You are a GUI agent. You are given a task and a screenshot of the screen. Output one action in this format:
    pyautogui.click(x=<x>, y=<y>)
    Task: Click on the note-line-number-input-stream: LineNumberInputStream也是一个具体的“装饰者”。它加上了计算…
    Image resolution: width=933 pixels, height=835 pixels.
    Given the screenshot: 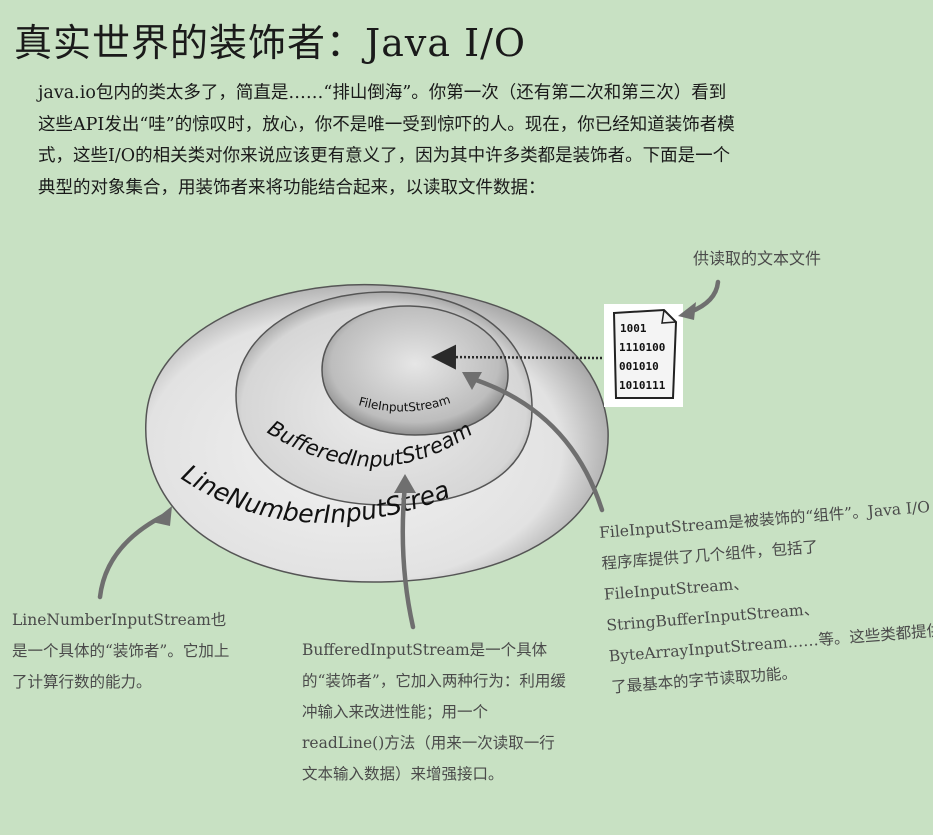 What is the action you would take?
    pyautogui.click(x=124, y=651)
    